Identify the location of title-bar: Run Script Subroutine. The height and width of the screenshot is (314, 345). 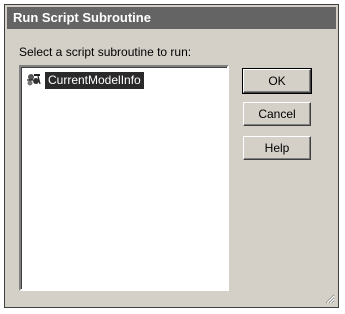
(171, 18).